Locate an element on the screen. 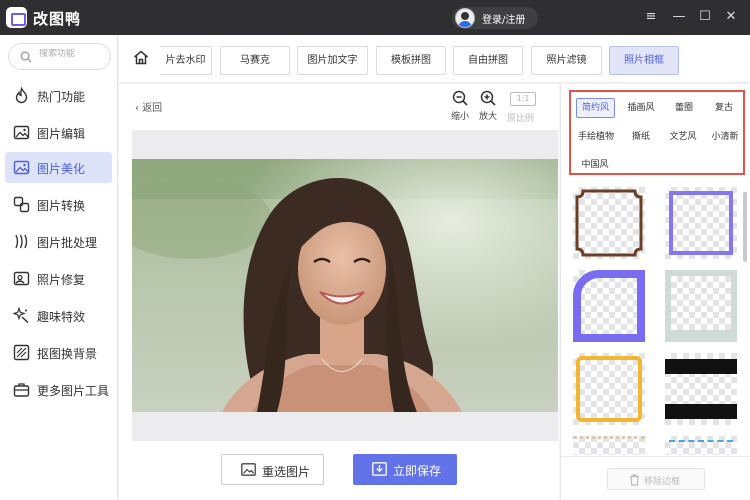  sidebar-item-fun-effects: 趣味特效 is located at coordinates (58, 315).